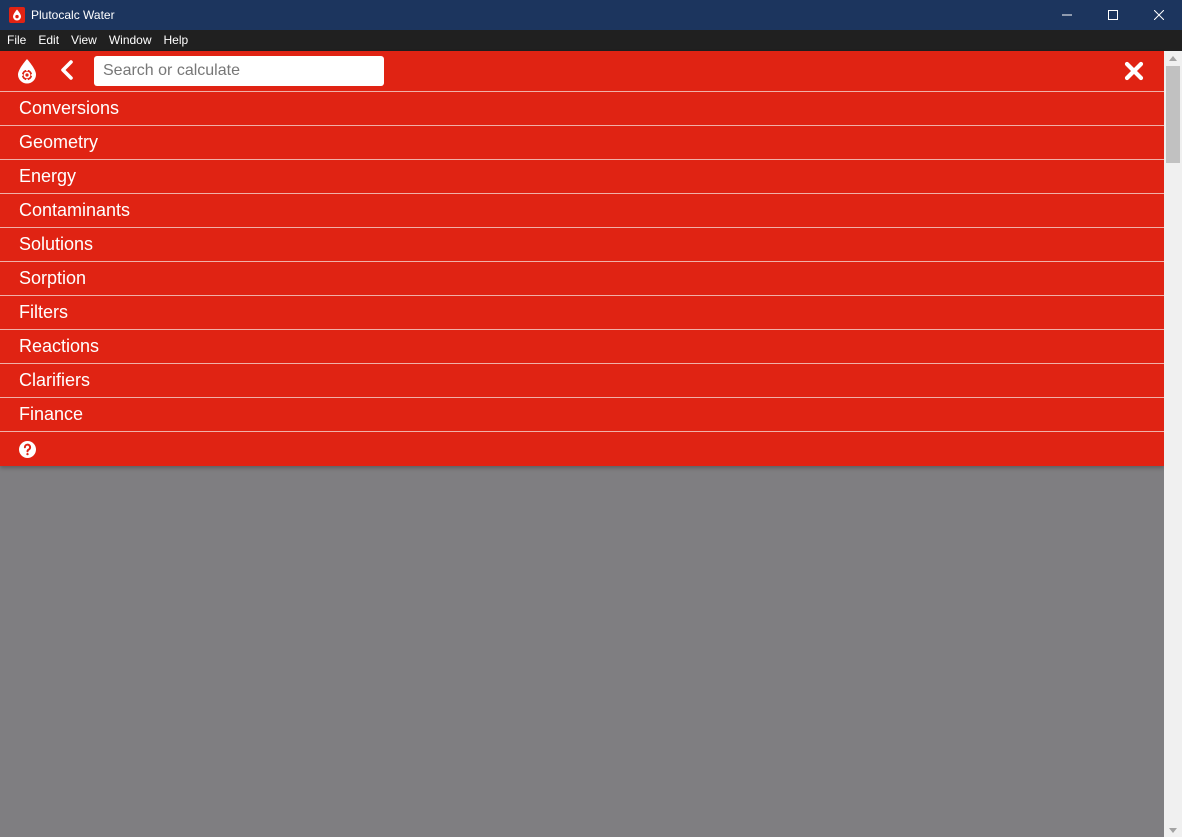  What do you see at coordinates (176, 40) in the screenshot?
I see `menu-help: Help` at bounding box center [176, 40].